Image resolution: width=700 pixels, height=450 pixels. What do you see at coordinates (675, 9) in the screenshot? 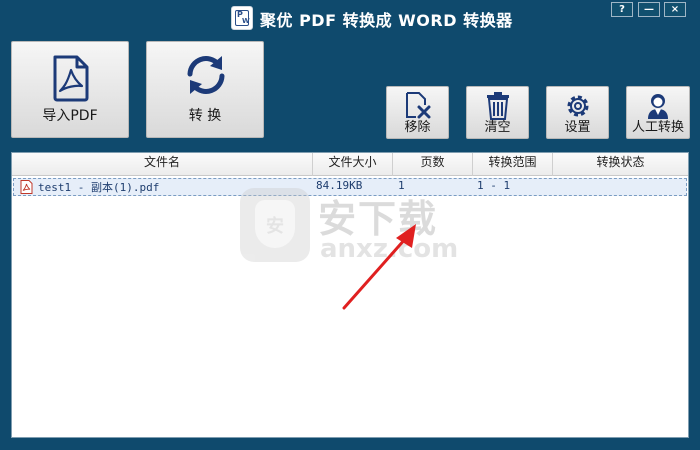
I see `close-button: ×` at bounding box center [675, 9].